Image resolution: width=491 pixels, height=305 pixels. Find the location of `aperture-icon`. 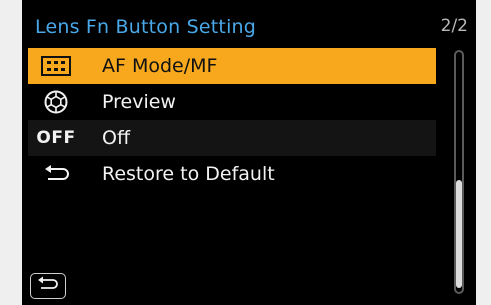

aperture-icon is located at coordinates (56, 102).